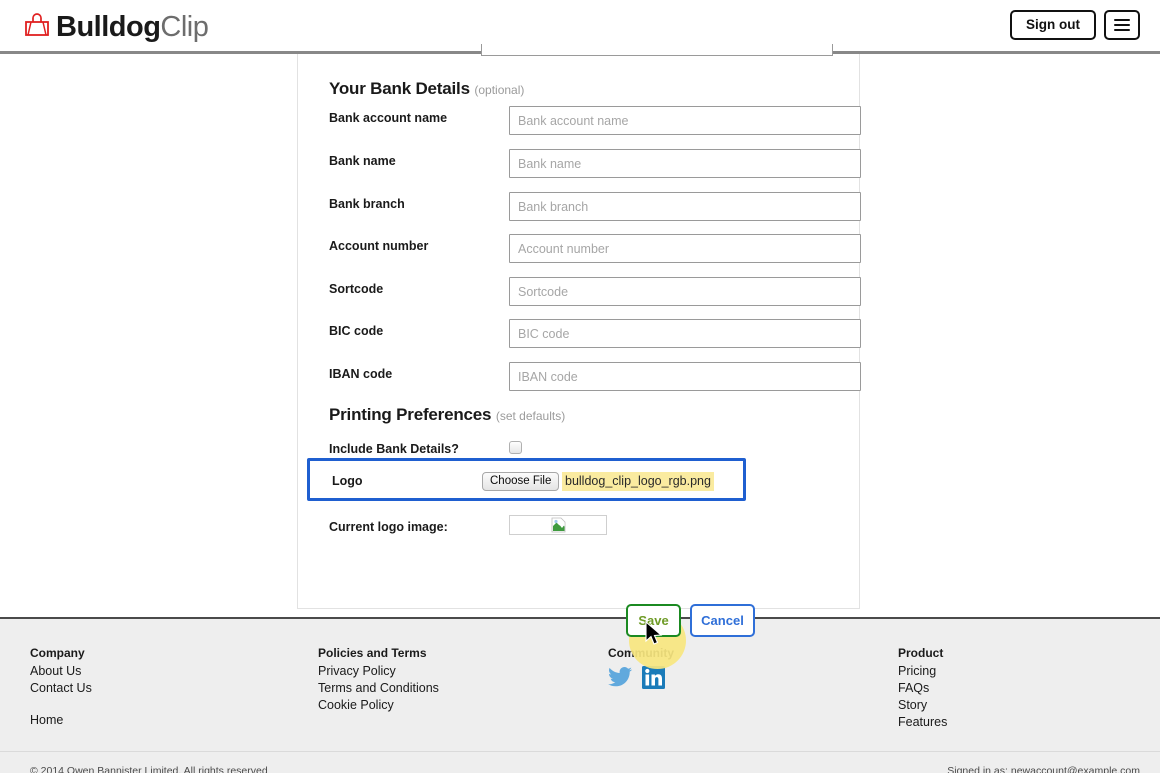 The image size is (1160, 773). What do you see at coordinates (921, 653) in the screenshot?
I see `footer-heading-product: Product` at bounding box center [921, 653].